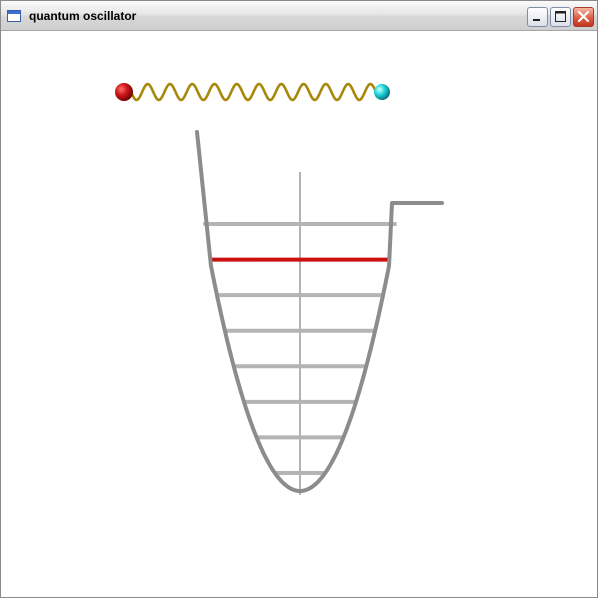 The height and width of the screenshot is (598, 598). I want to click on title-bar: quantum oscillator, so click(299, 16).